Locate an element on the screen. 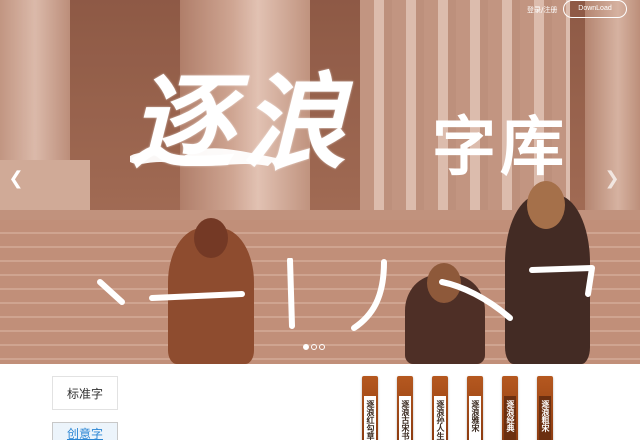  stroke-hengzhe is located at coordinates (562, 281).